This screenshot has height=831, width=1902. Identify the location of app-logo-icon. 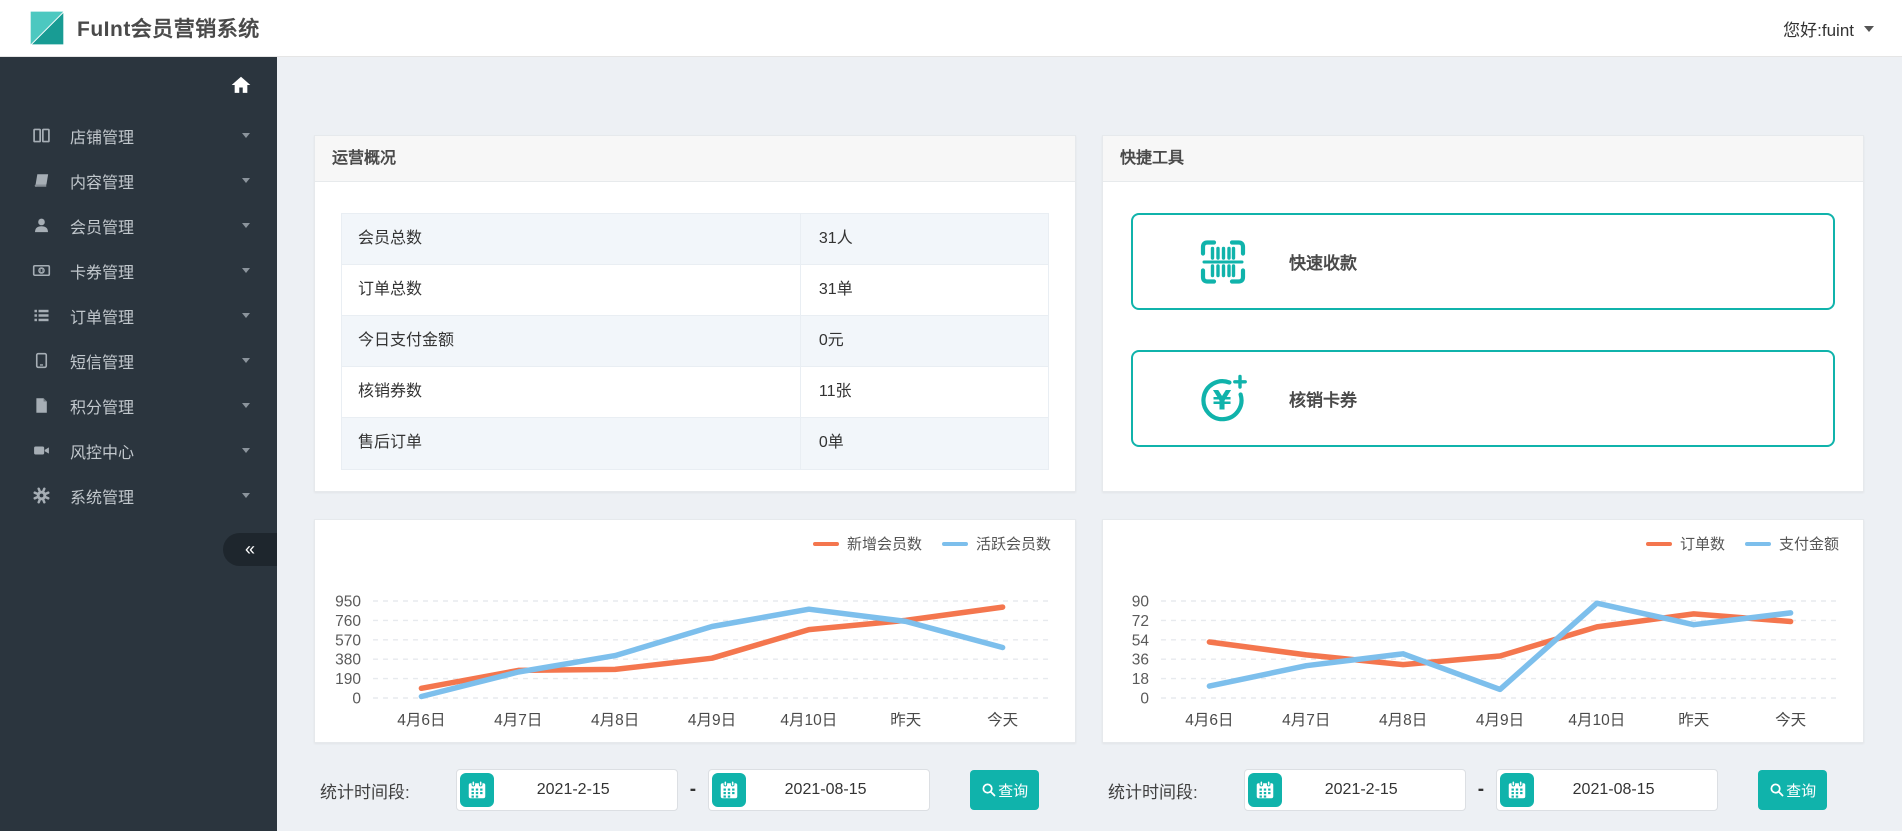
(47, 28).